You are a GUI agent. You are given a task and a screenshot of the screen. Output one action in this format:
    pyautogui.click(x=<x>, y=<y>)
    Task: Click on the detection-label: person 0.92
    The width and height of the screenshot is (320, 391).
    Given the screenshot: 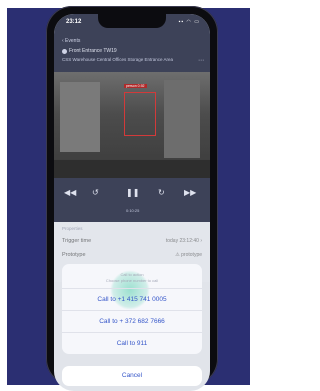 What is the action you would take?
    pyautogui.click(x=135, y=86)
    